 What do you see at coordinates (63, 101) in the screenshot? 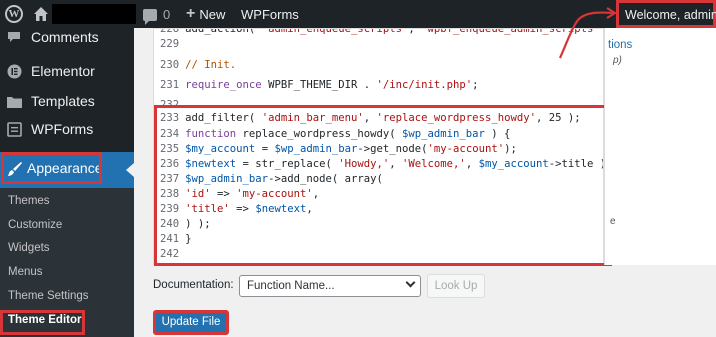
I see `sidebar-item-label: Templates` at bounding box center [63, 101].